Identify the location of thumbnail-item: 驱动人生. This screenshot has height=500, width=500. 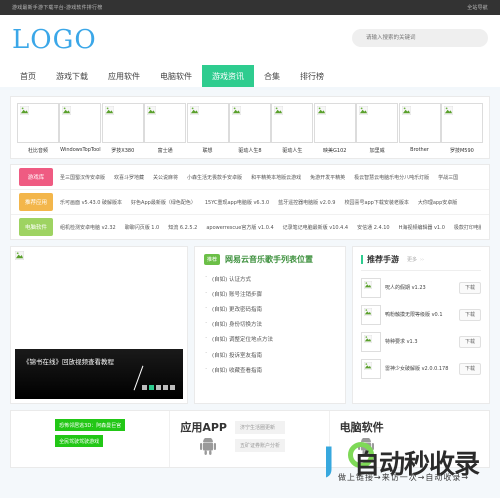
(292, 128).